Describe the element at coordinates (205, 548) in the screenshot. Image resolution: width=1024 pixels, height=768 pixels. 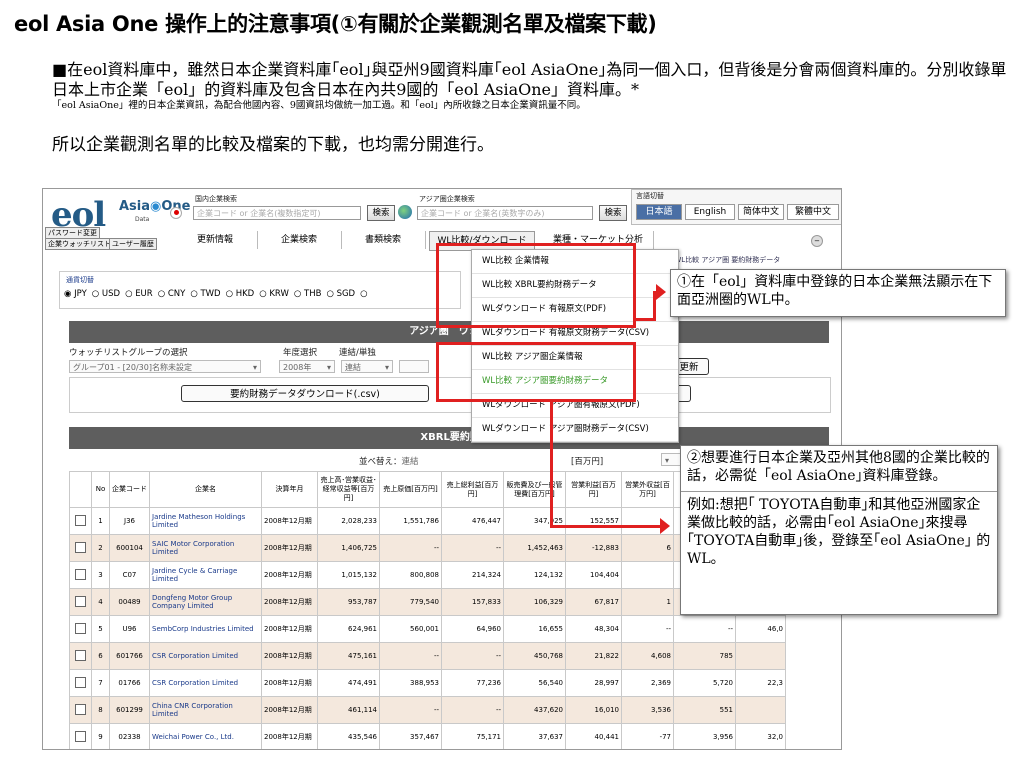
I see `company-name-cell: SAIC Motor Corporation Limited` at that location.